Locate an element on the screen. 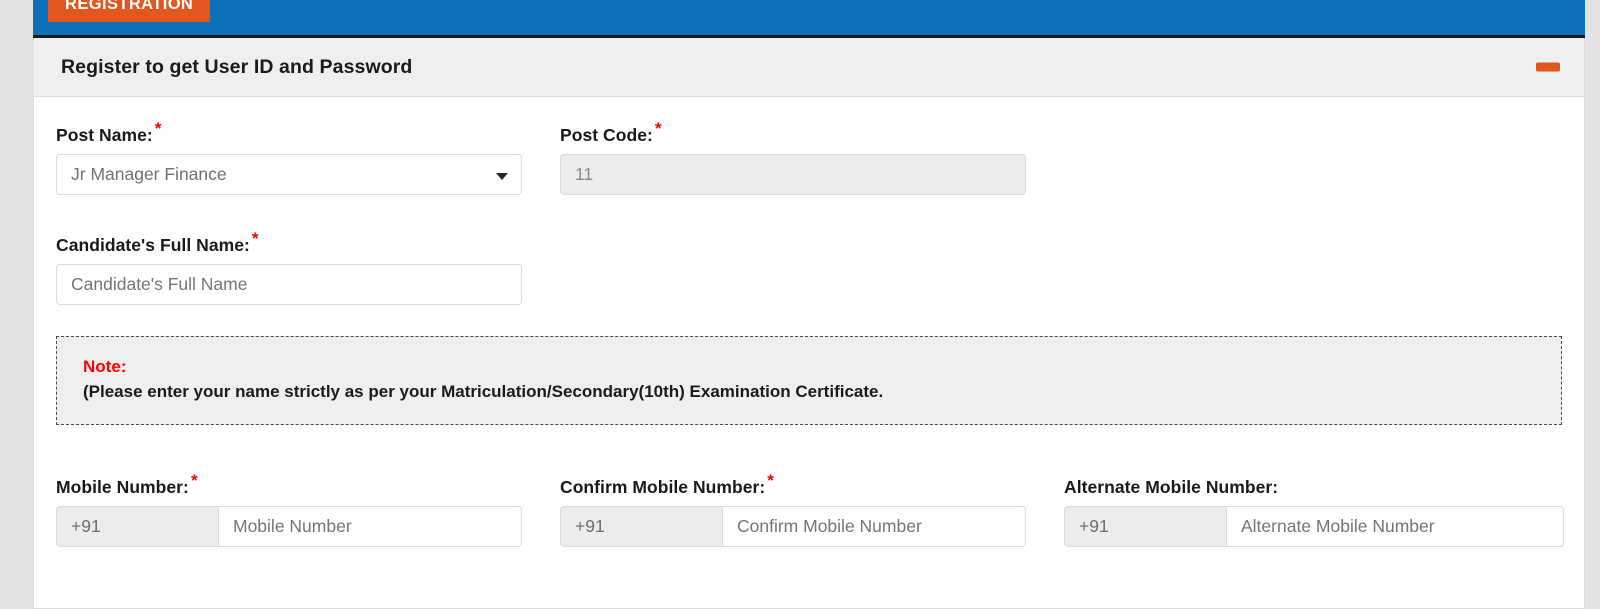 Image resolution: width=1600 pixels, height=609 pixels. confirm-mobile-number-input is located at coordinates (874, 526).